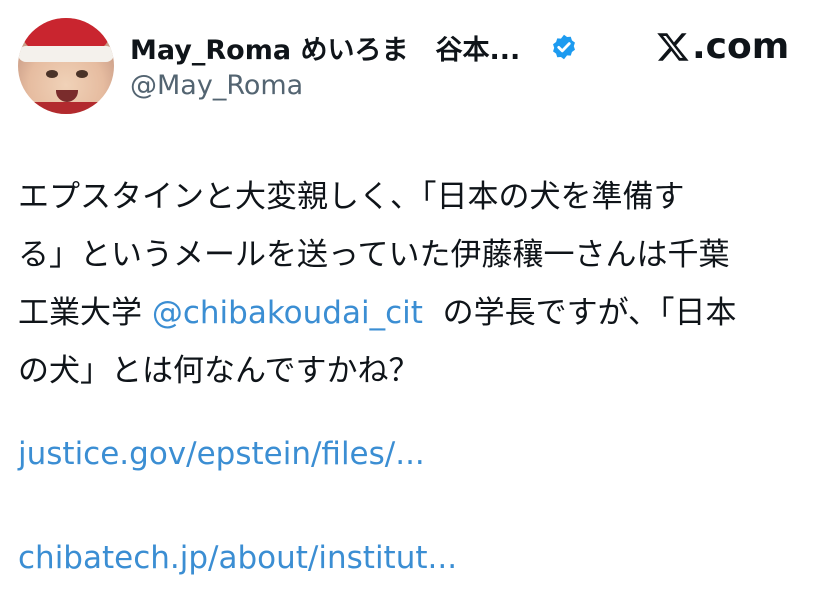 Image resolution: width=828 pixels, height=599 pixels. What do you see at coordinates (579, 313) in the screenshot?
I see `tweet-text-segment: の学長ですが、「日本` at bounding box center [579, 313].